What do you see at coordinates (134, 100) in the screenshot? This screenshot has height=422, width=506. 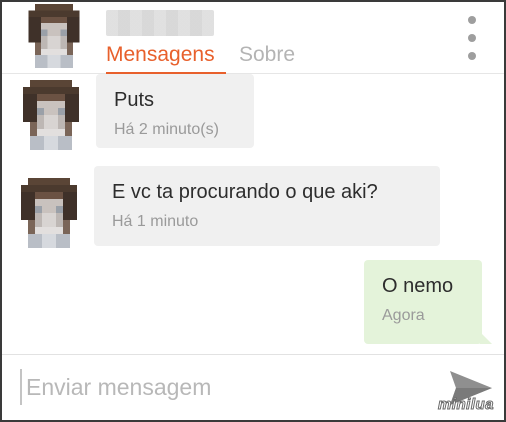 I see `message-text: Puts` at bounding box center [134, 100].